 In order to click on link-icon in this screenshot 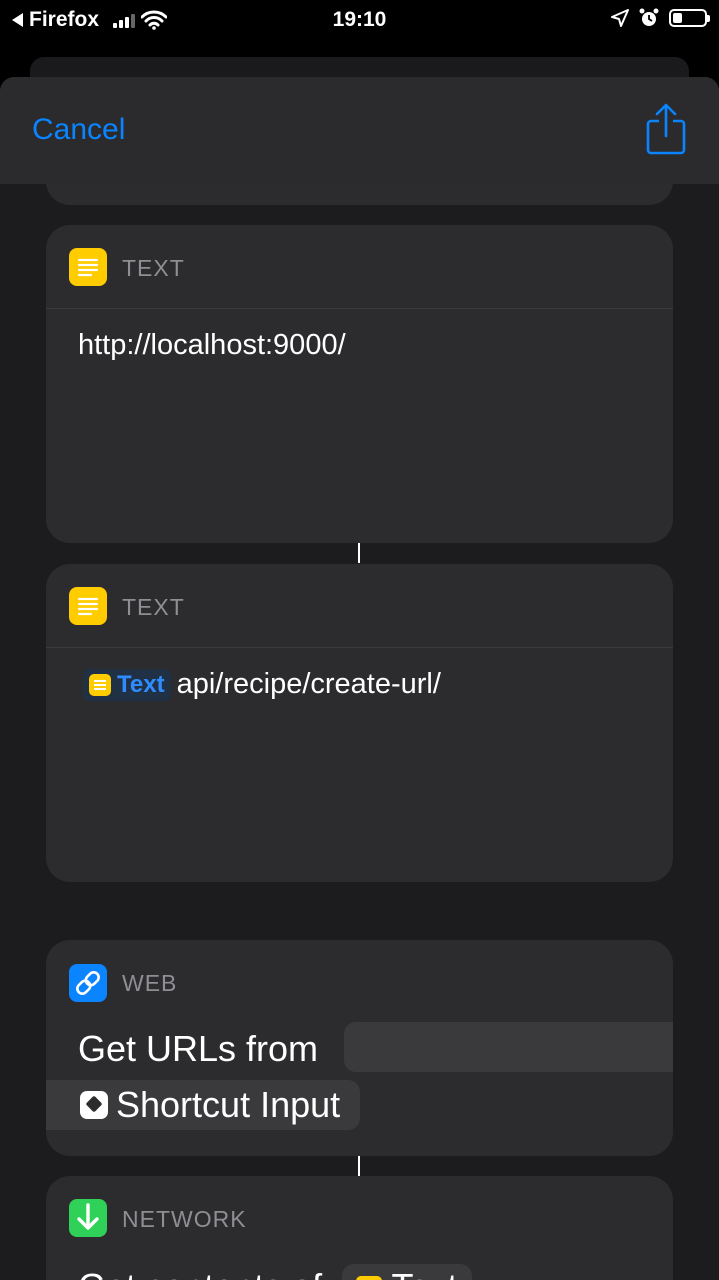, I will do `click(88, 983)`.